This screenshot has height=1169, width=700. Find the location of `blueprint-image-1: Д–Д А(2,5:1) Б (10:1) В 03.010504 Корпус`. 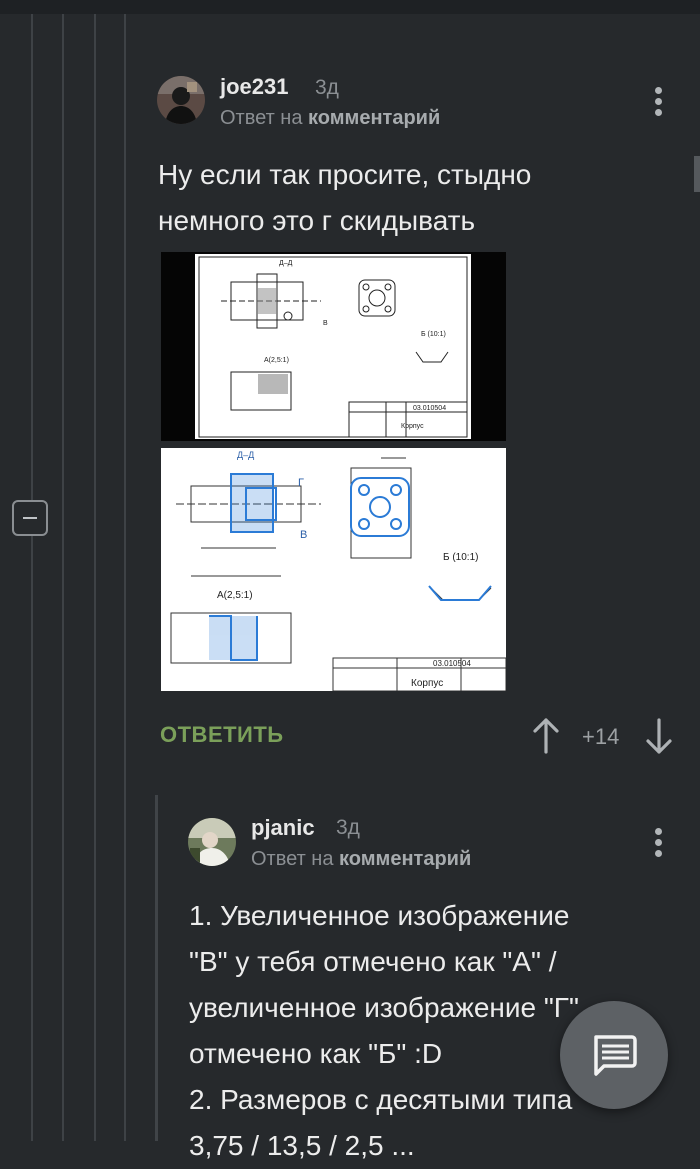

blueprint-image-1: Д–Д А(2,5:1) Б (10:1) В 03.010504 Корпус is located at coordinates (333, 346).